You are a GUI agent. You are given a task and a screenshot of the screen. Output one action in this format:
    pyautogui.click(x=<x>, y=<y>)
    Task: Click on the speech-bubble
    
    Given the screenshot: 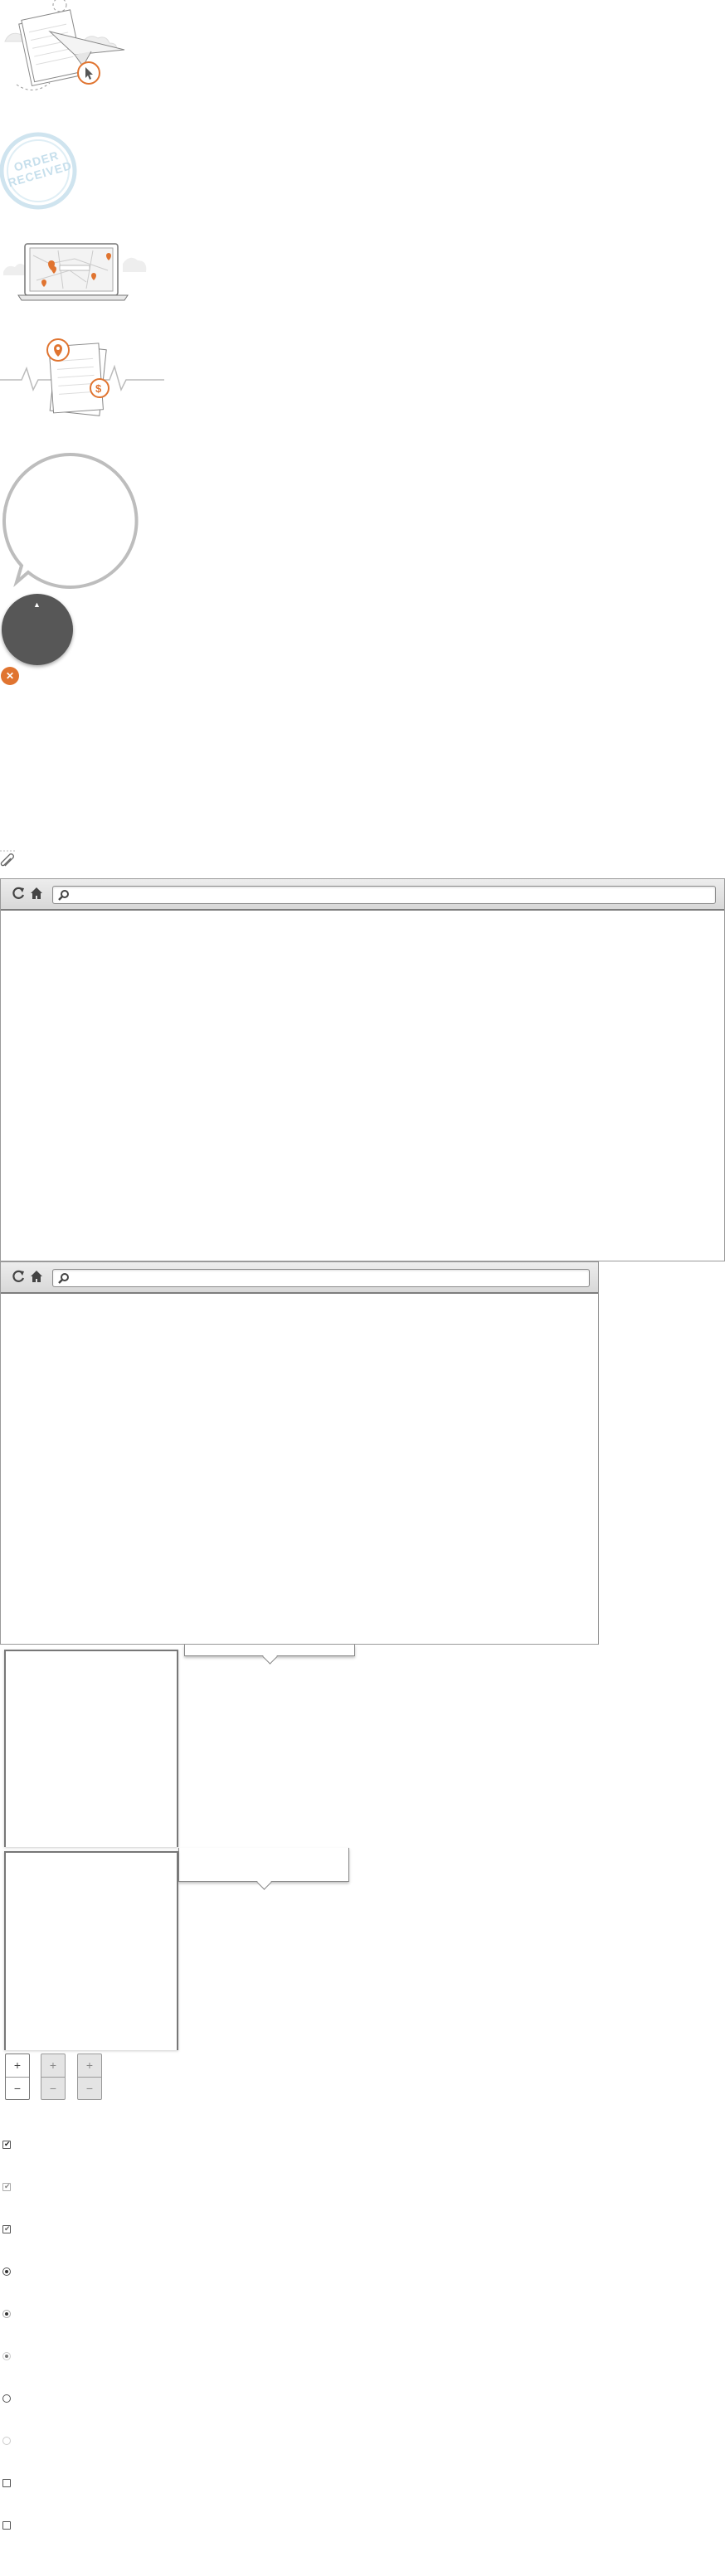 What is the action you would take?
    pyautogui.click(x=70, y=521)
    